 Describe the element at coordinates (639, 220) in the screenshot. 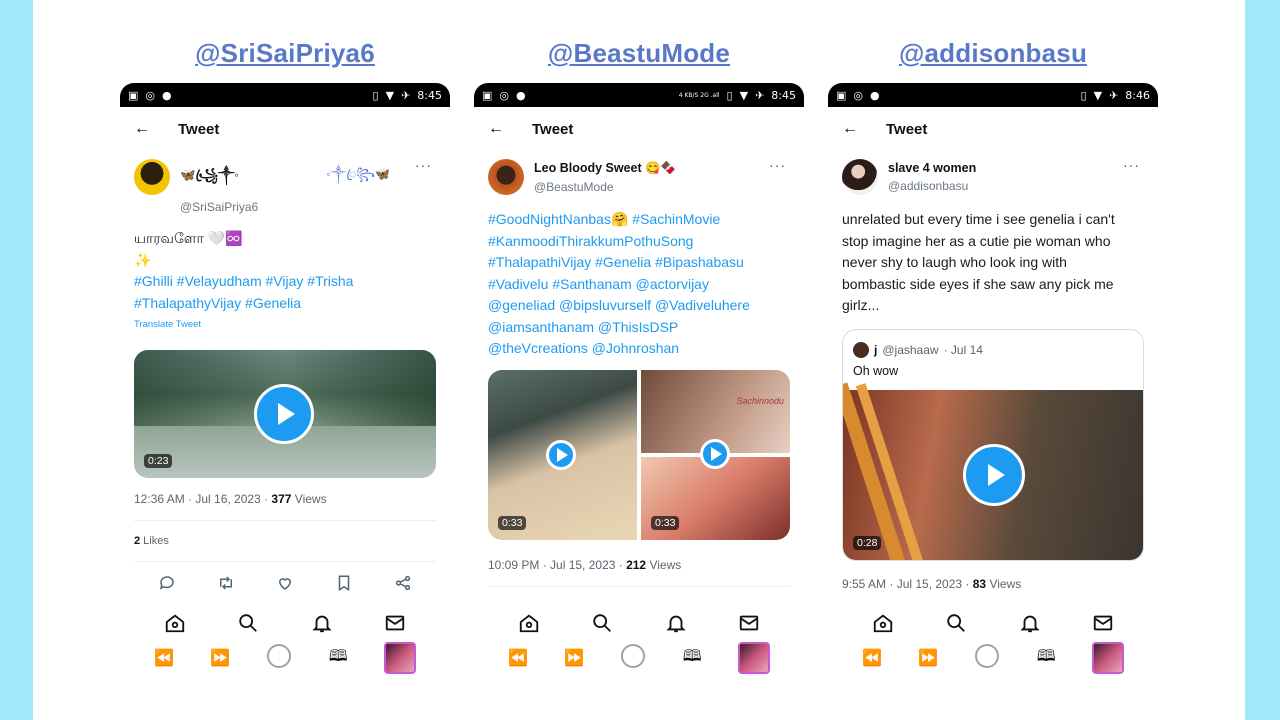

I see `hashtags: #GoodNightNanbas🤗 #SachinMovie` at that location.